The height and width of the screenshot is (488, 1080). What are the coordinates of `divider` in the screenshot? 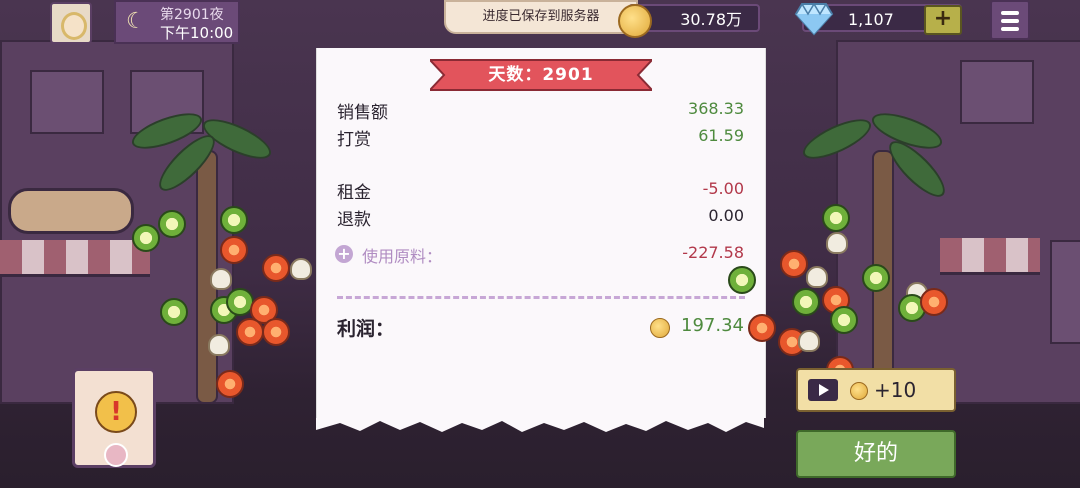 It's located at (541, 297).